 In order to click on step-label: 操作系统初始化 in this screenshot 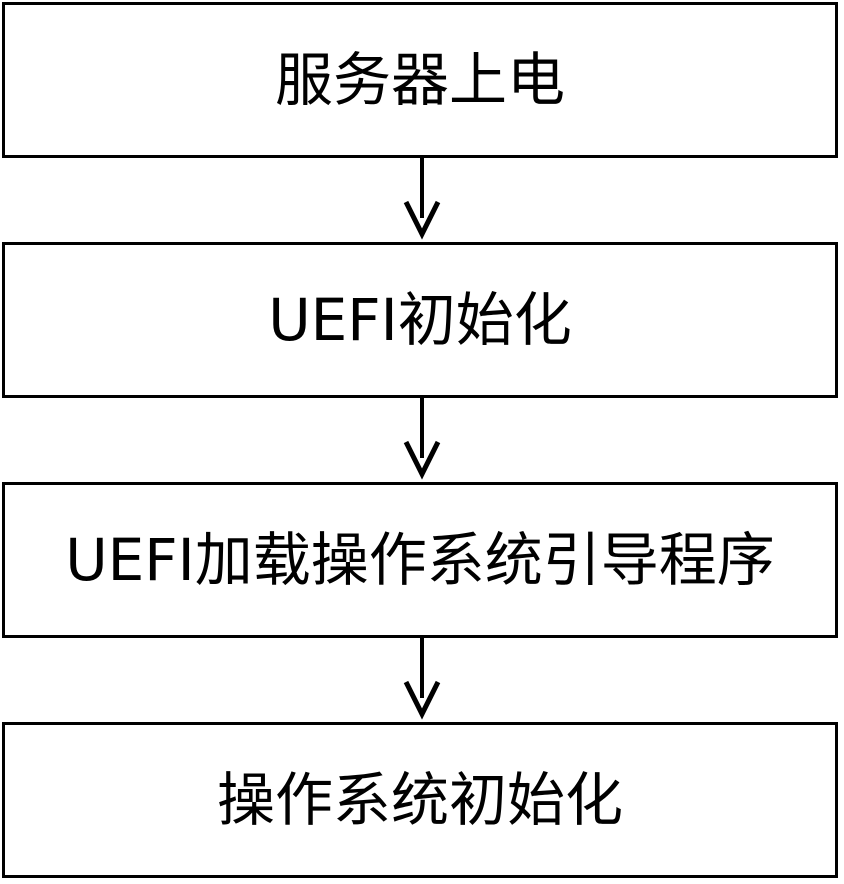, I will do `click(419, 800)`.